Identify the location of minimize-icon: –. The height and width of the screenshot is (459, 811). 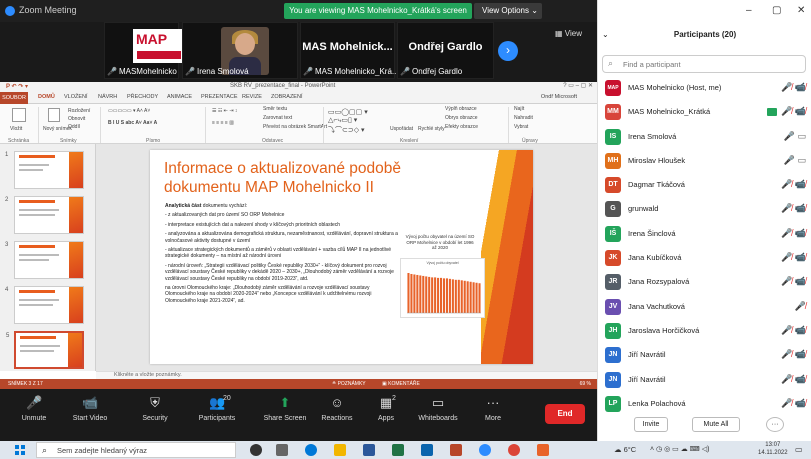
(749, 10).